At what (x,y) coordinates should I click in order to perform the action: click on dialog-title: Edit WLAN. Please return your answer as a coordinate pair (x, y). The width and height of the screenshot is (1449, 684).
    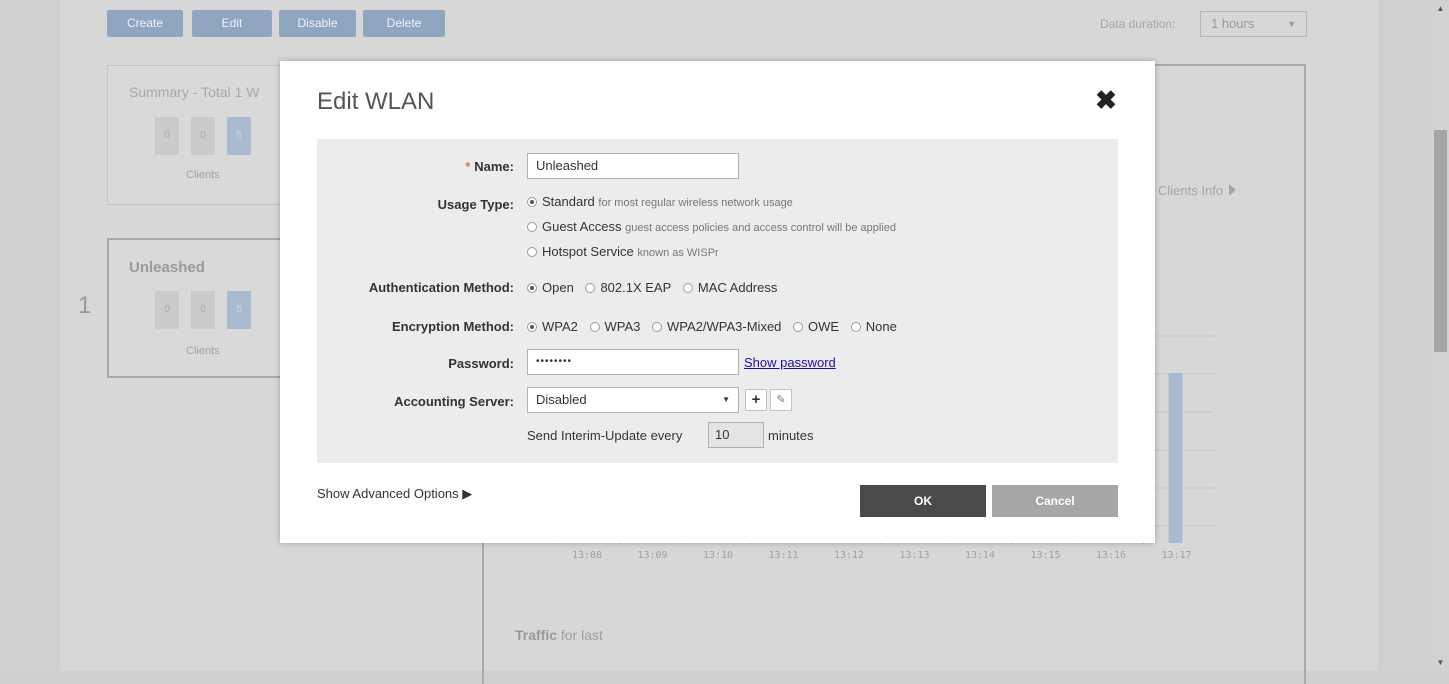
    Looking at the image, I should click on (376, 101).